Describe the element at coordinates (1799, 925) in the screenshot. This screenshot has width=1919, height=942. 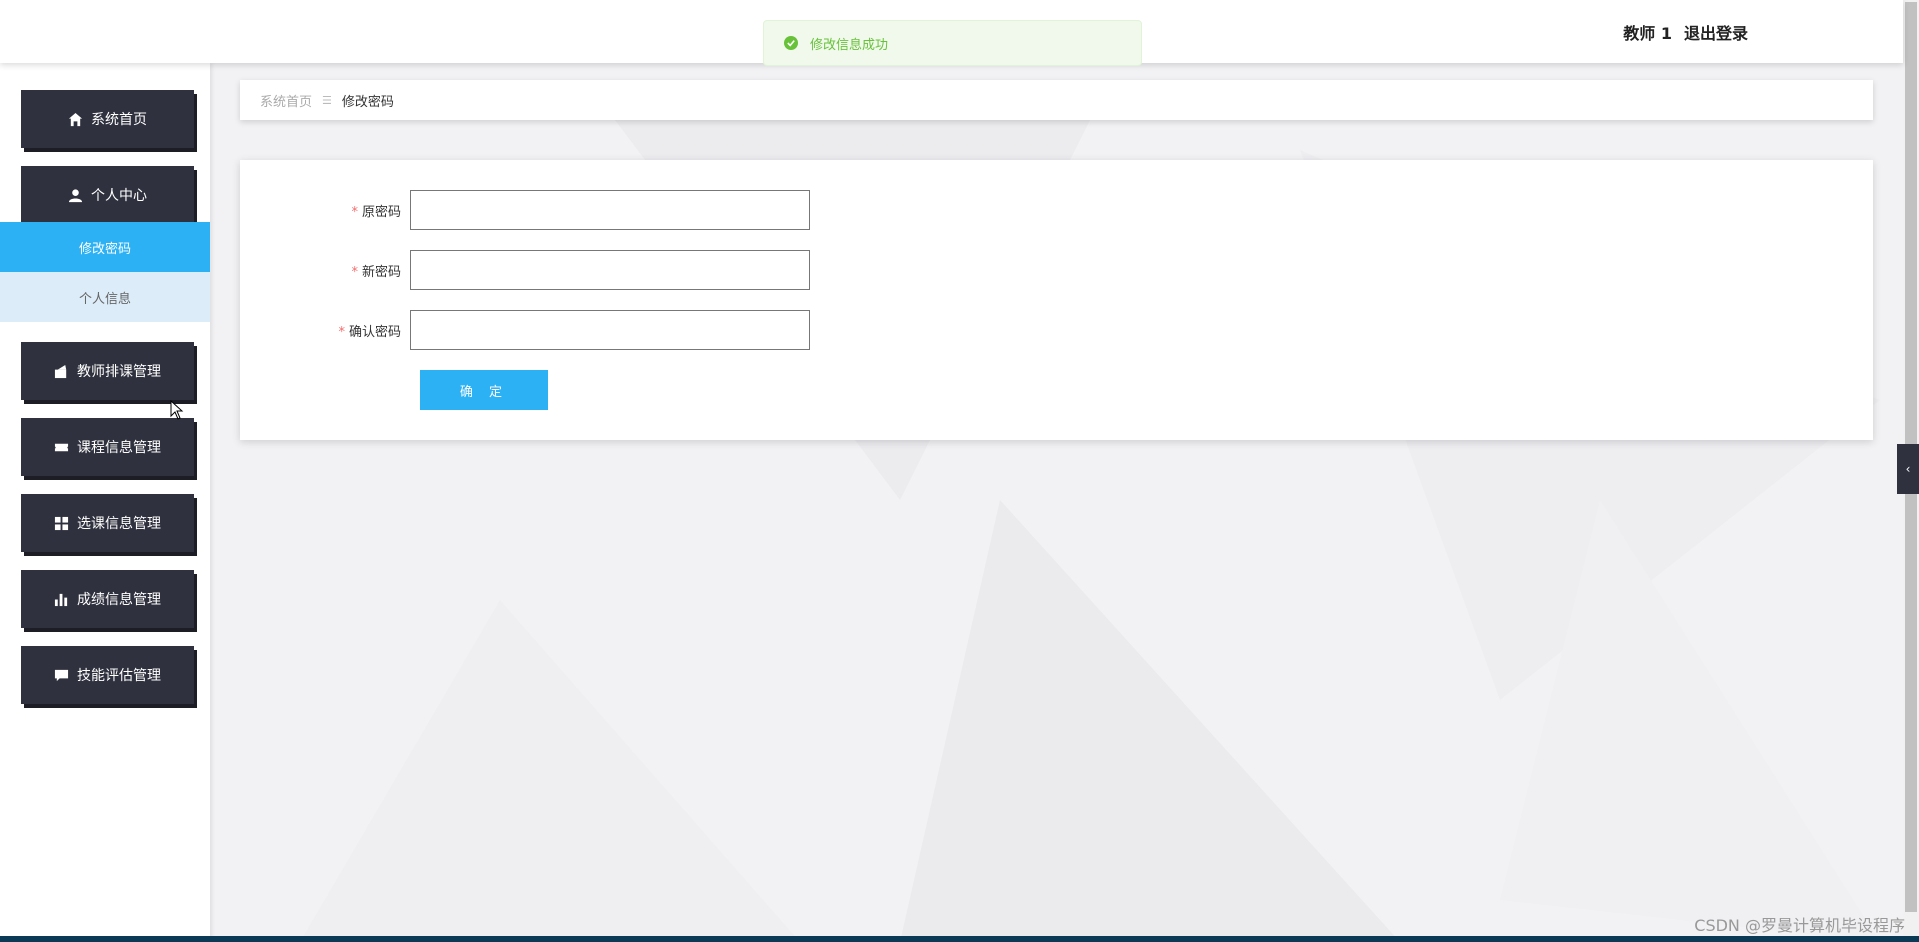
I see `watermark: CSDN @罗曼计算机毕设程序` at that location.